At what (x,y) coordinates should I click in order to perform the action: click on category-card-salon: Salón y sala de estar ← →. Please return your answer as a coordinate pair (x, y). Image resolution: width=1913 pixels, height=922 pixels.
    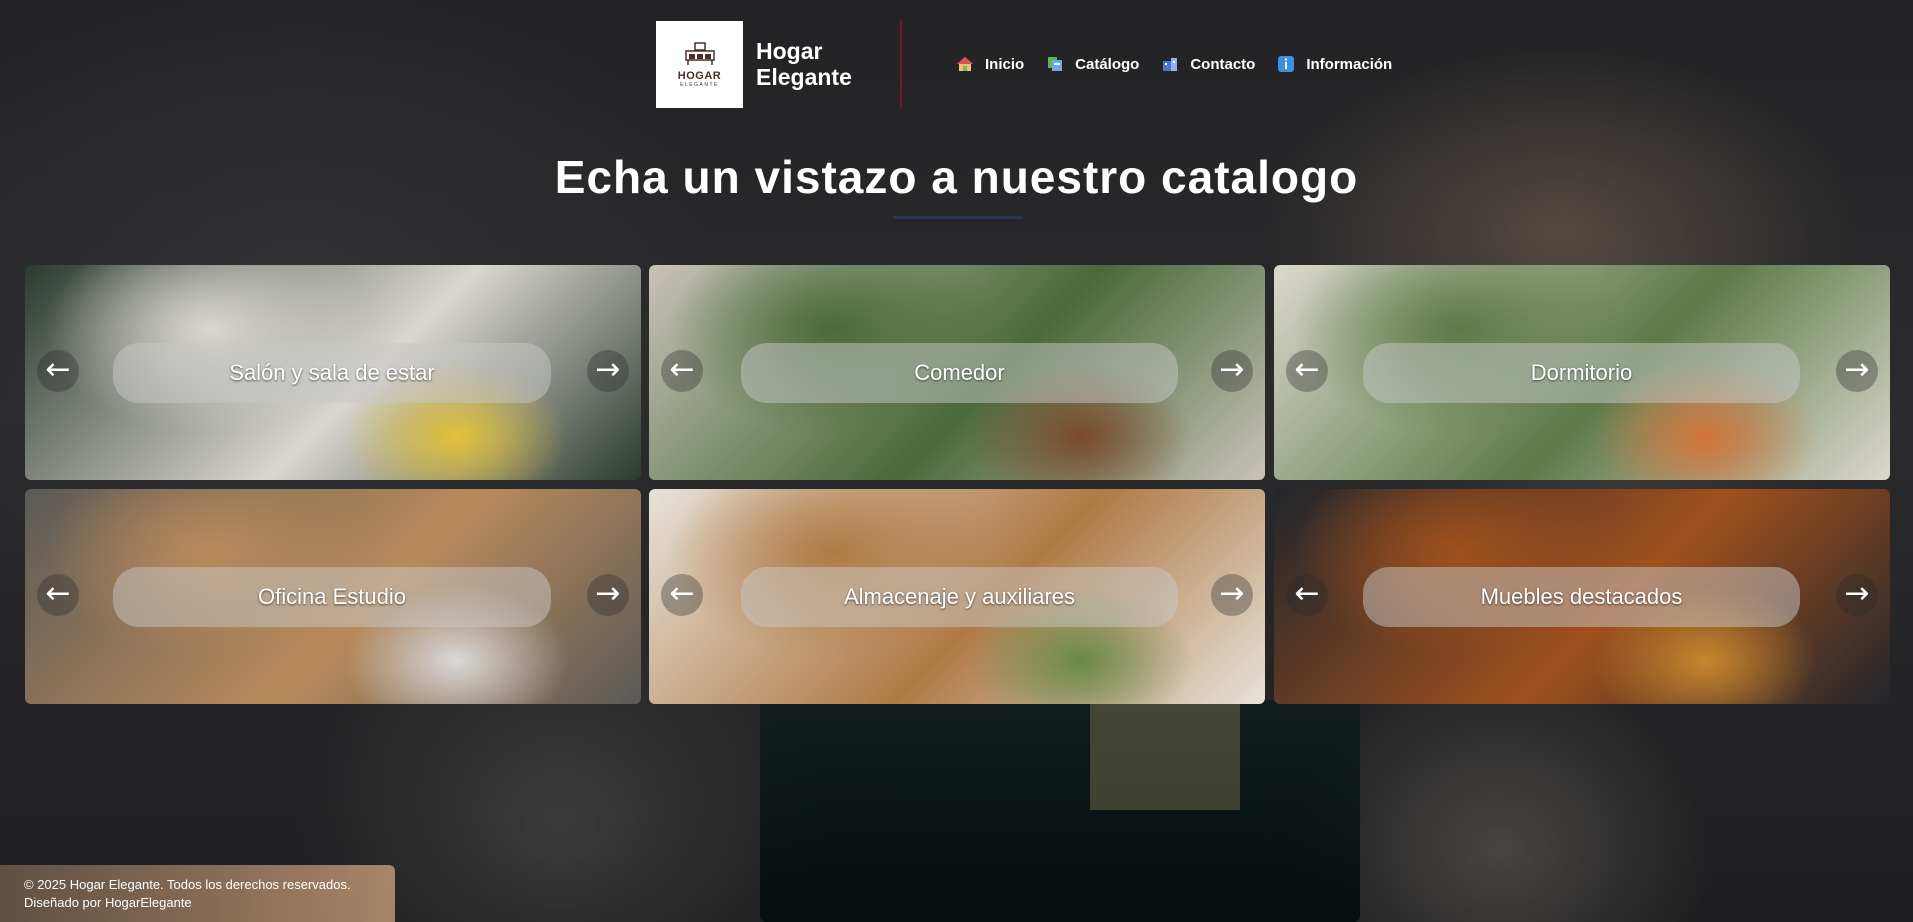
    Looking at the image, I should click on (333, 372).